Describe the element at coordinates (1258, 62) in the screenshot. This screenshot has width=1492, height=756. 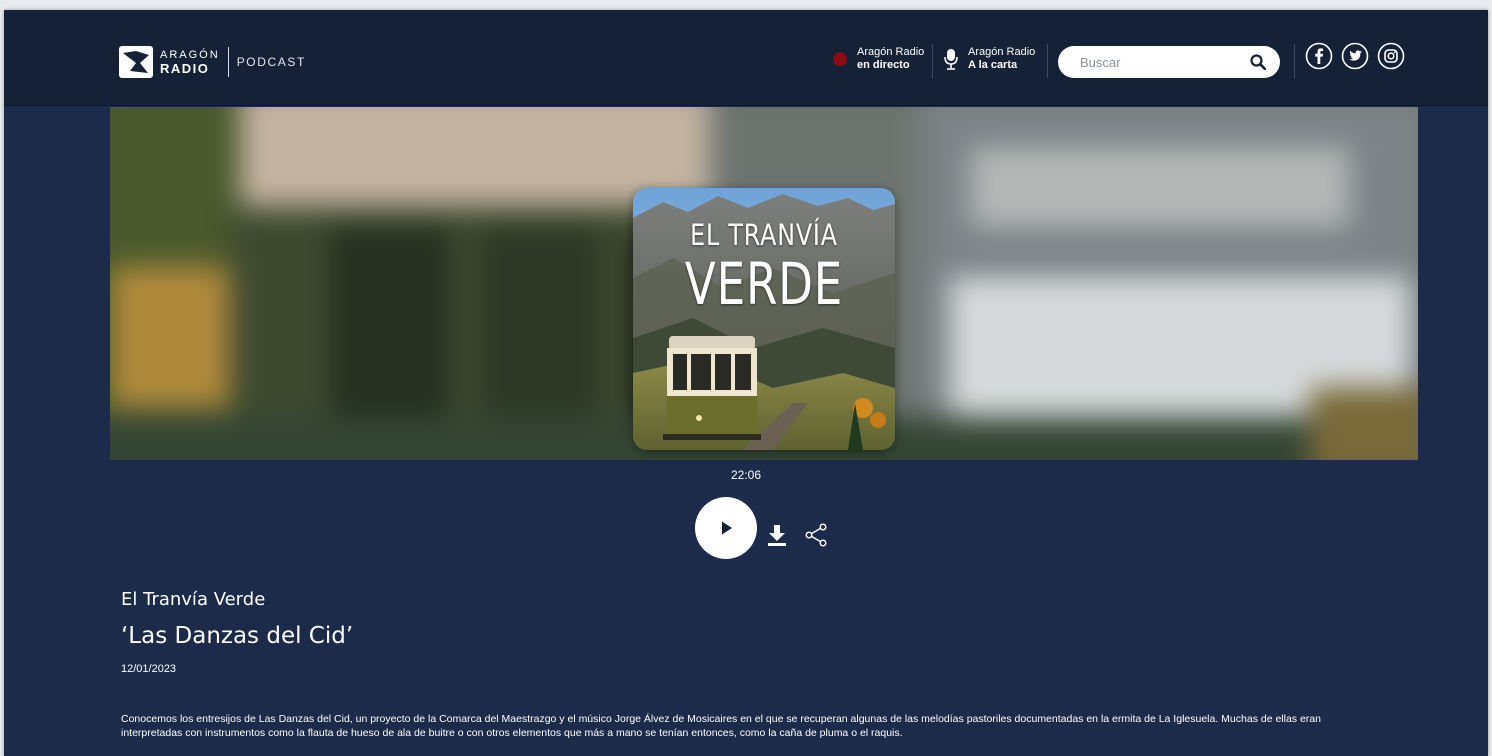
I see `search-icon` at that location.